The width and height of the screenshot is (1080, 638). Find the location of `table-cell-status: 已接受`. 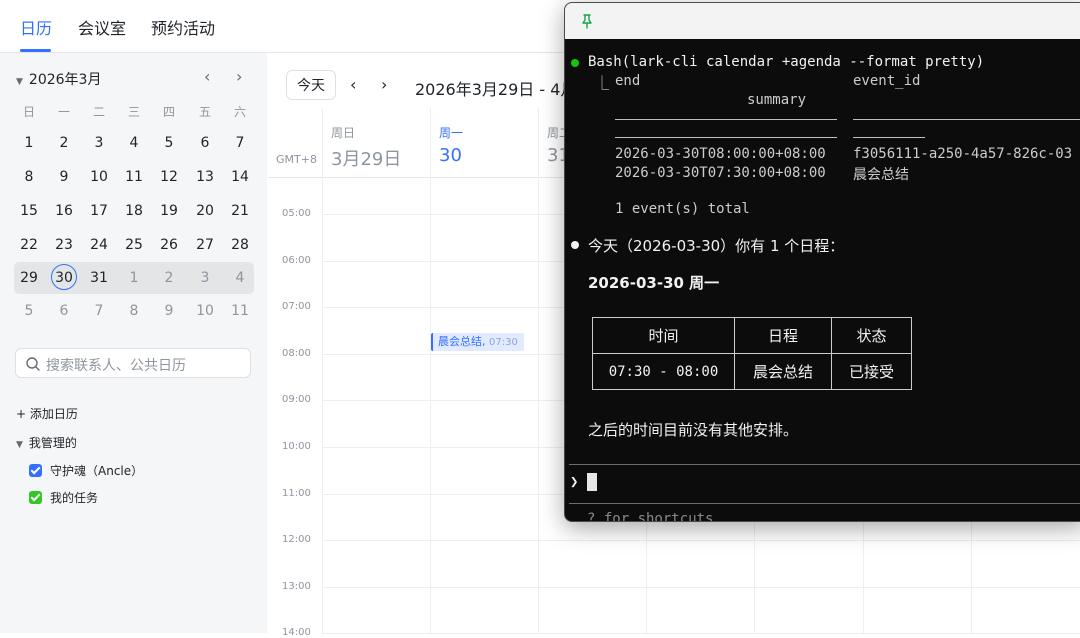

table-cell-status: 已接受 is located at coordinates (871, 371).